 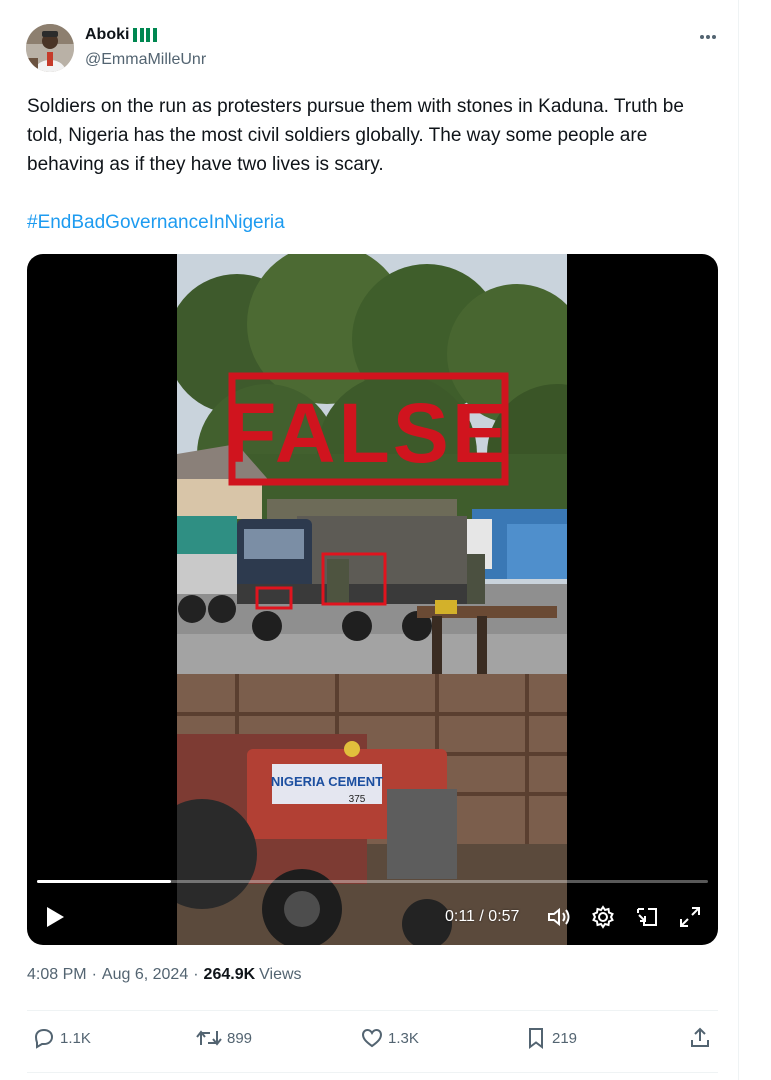 I want to click on repost-button: 899, so click(x=223, y=1038).